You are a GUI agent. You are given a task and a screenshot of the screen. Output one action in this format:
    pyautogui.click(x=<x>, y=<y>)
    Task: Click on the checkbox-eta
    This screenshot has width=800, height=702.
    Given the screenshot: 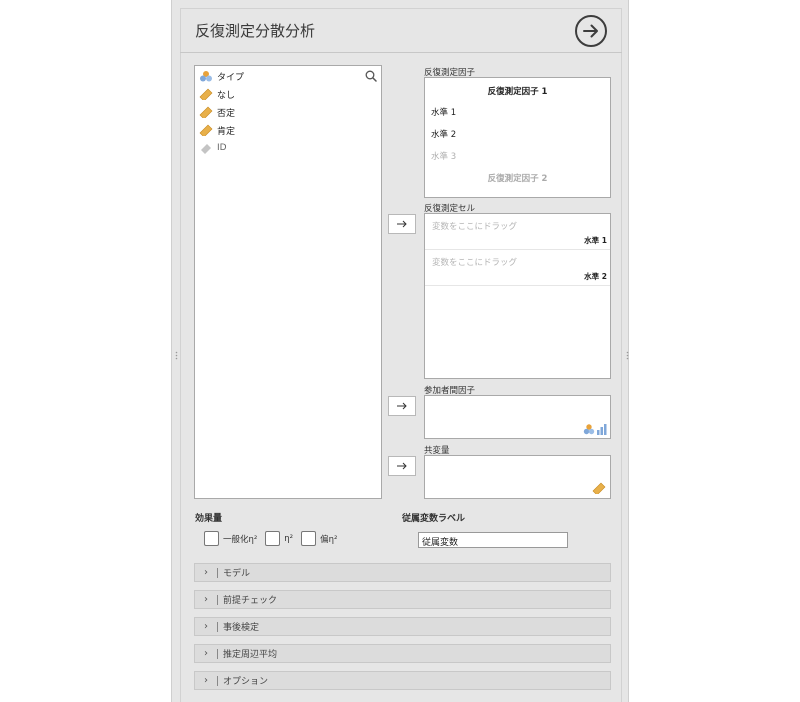 What is the action you would take?
    pyautogui.click(x=273, y=538)
    